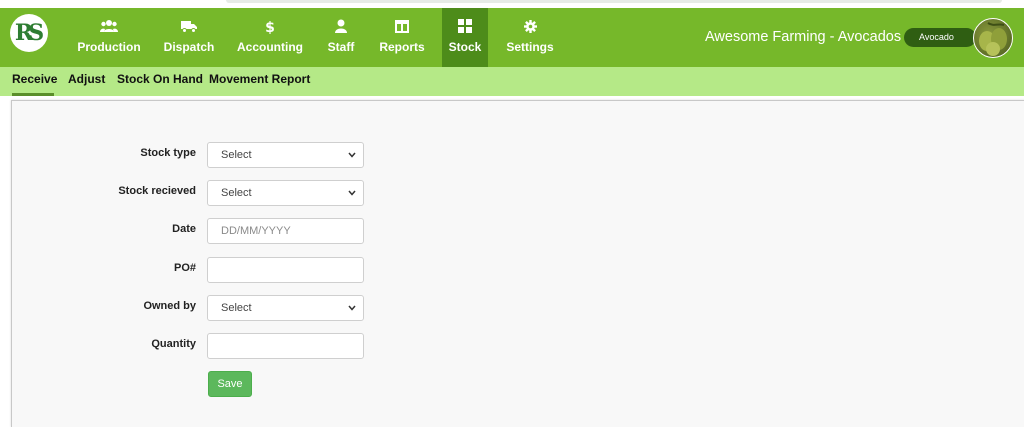  What do you see at coordinates (285, 155) in the screenshot?
I see `stock-type-select: Select` at bounding box center [285, 155].